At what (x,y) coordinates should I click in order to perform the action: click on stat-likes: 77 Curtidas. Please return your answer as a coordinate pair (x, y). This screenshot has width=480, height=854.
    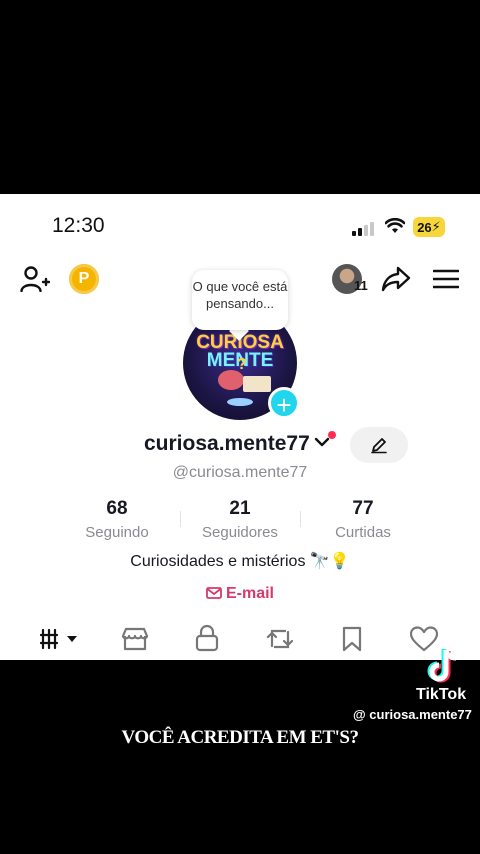
    Looking at the image, I should click on (363, 519).